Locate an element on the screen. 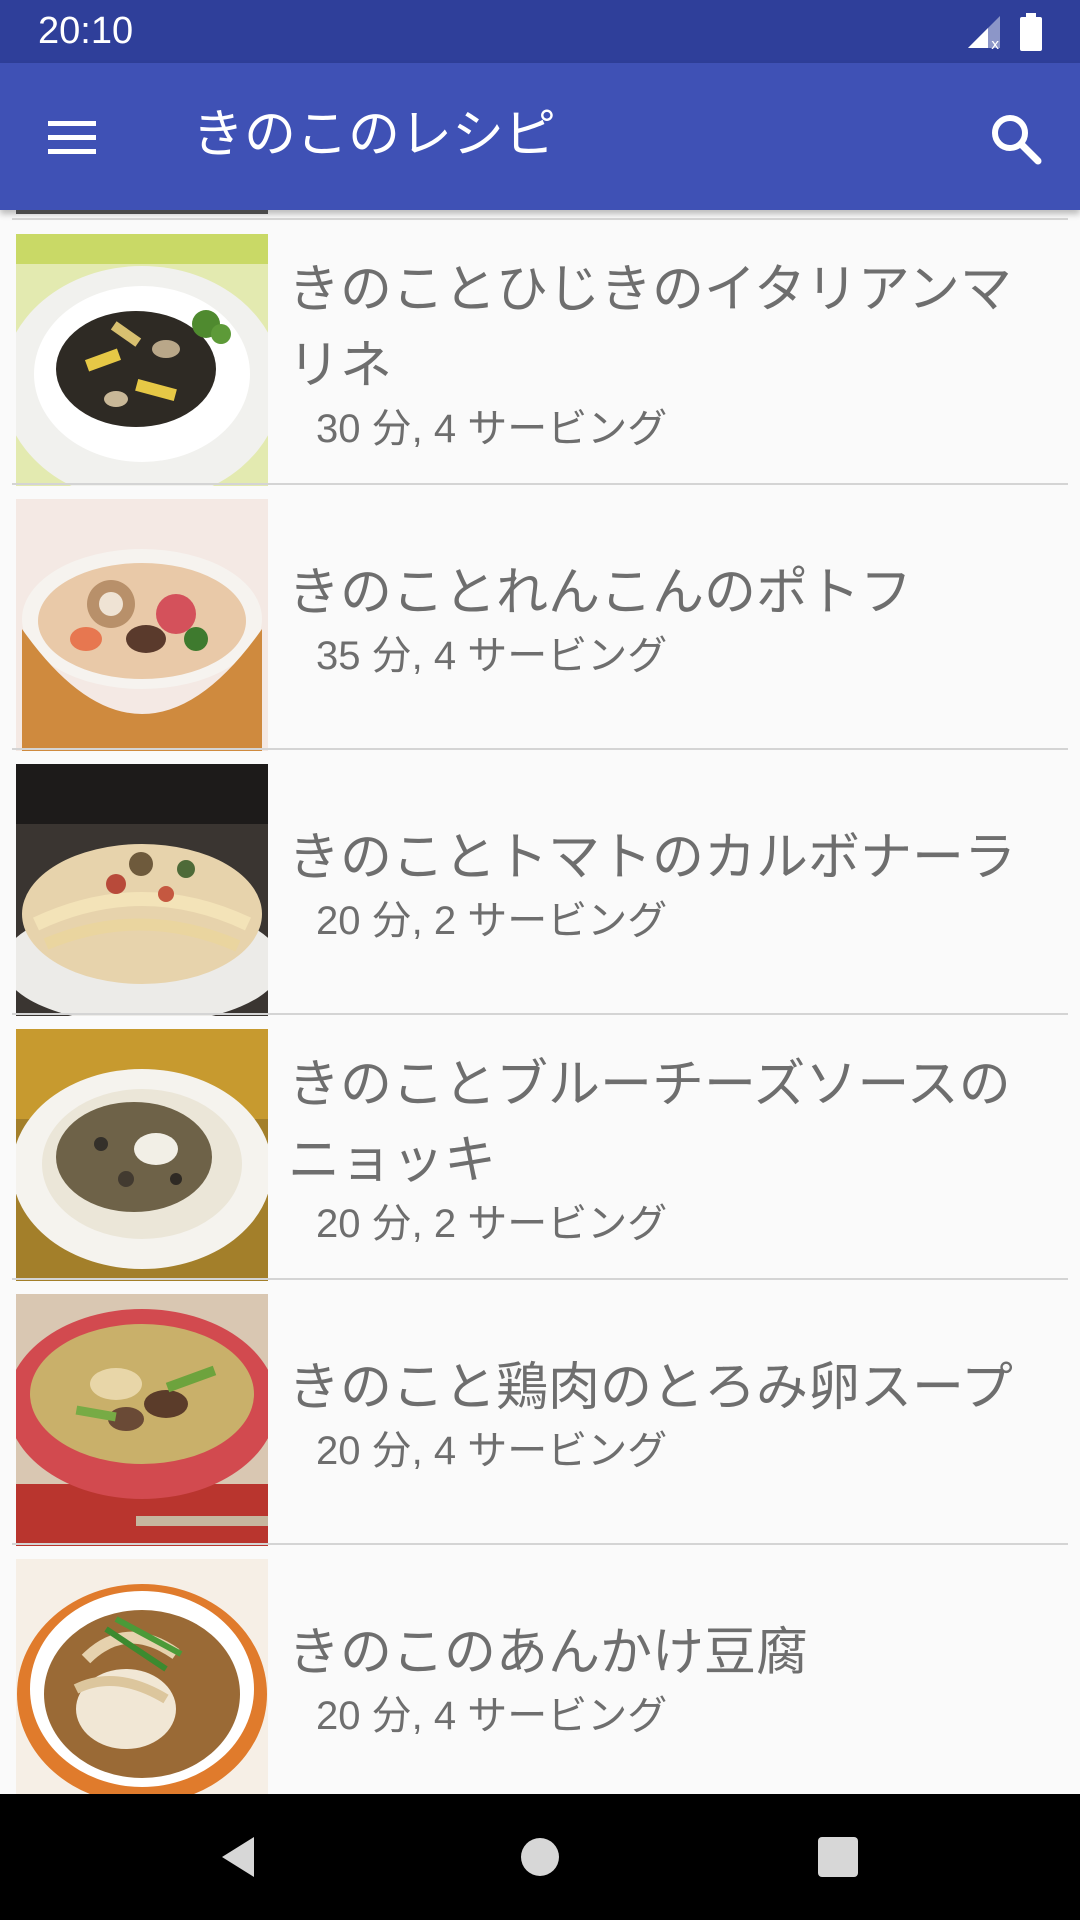 This screenshot has height=1920, width=1080. list-item: きのことブルーチーズソースのニョッキ 20 分, 2 サービング is located at coordinates (540, 1148).